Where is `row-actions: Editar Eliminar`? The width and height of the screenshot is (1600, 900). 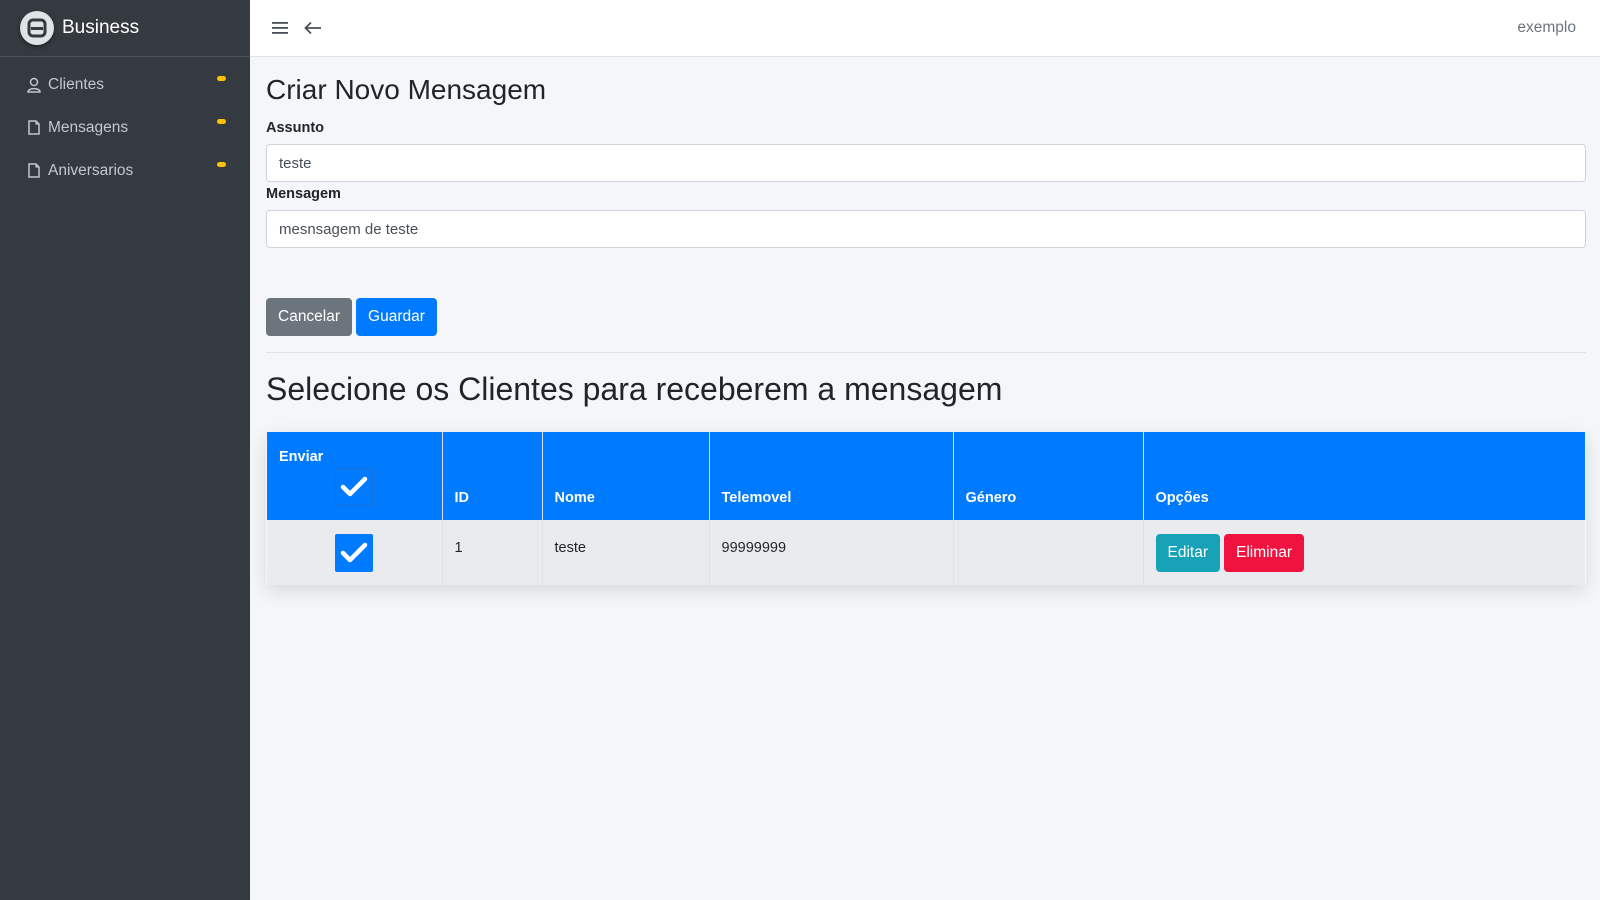
row-actions: Editar Eliminar is located at coordinates (1364, 552).